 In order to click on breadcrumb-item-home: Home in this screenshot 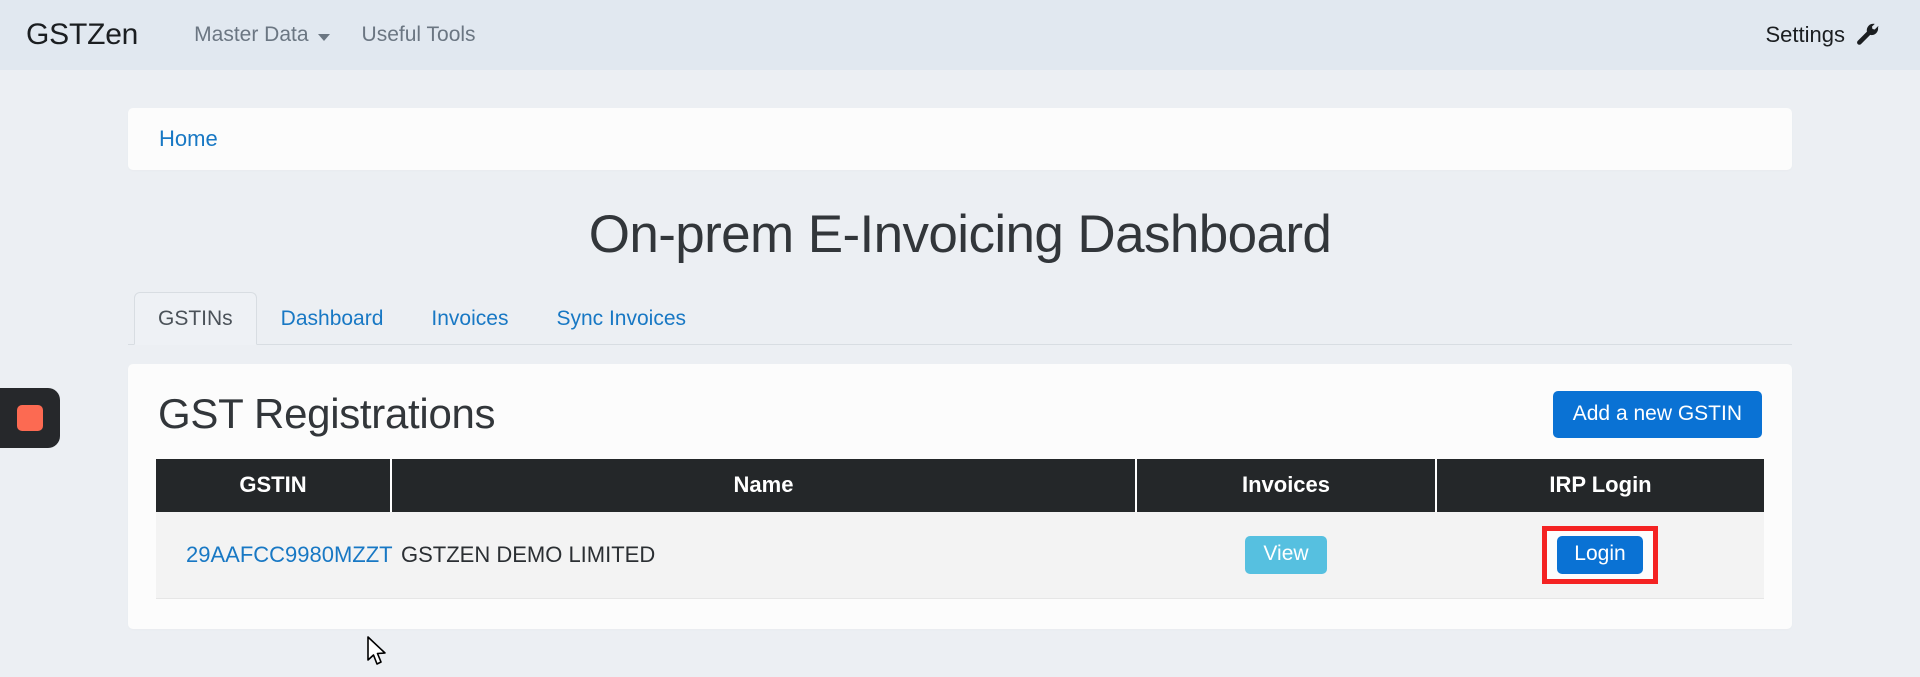, I will do `click(188, 139)`.